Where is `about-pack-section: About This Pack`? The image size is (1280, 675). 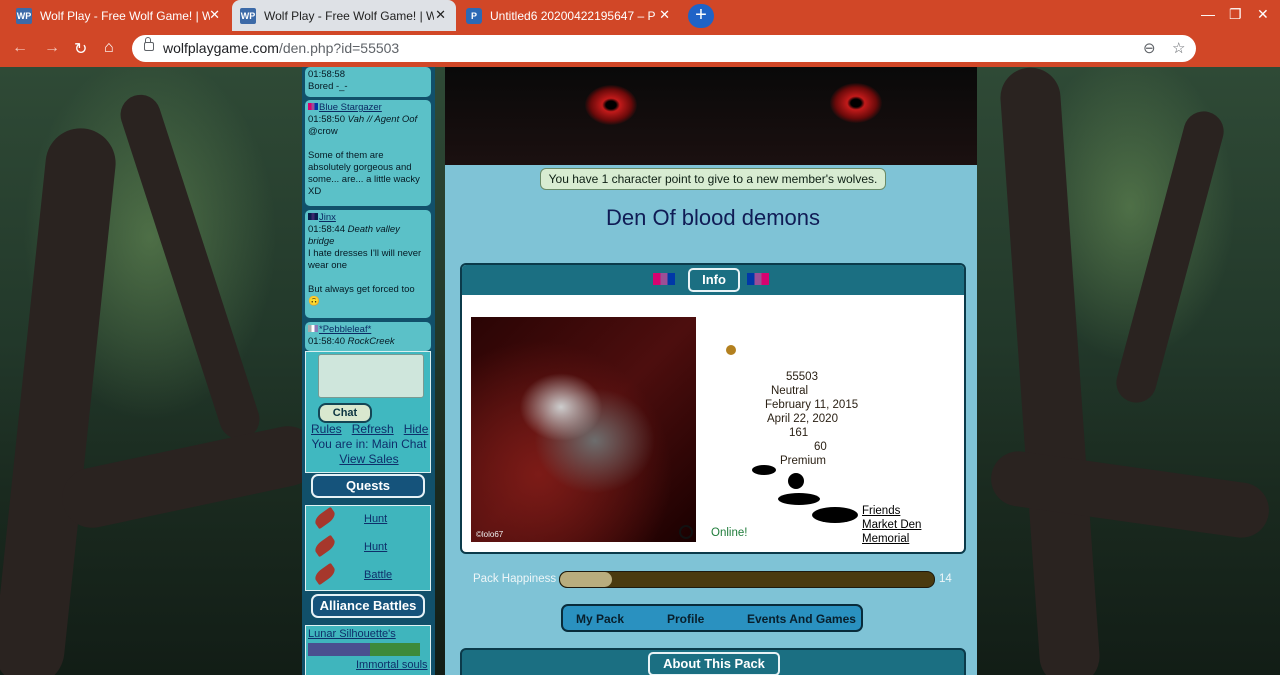
about-pack-section: About This Pack is located at coordinates (713, 661).